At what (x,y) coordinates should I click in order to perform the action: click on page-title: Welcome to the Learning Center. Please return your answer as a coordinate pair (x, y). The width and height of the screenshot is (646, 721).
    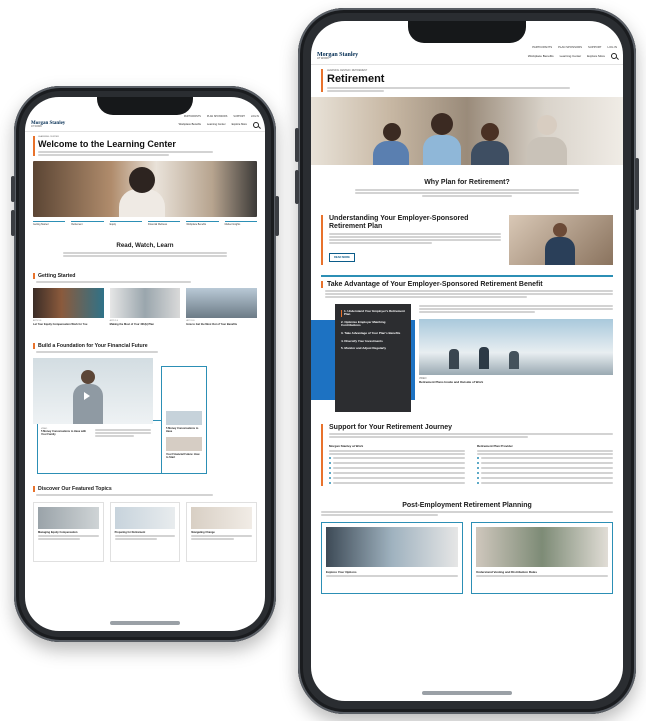
    Looking at the image, I should click on (107, 144).